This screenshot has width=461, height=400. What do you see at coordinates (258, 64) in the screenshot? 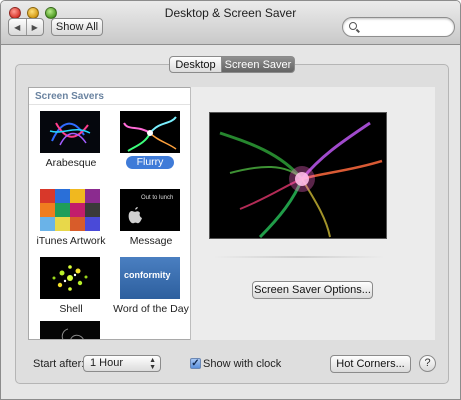
I see `tab-screen-saver: Screen Saver` at bounding box center [258, 64].